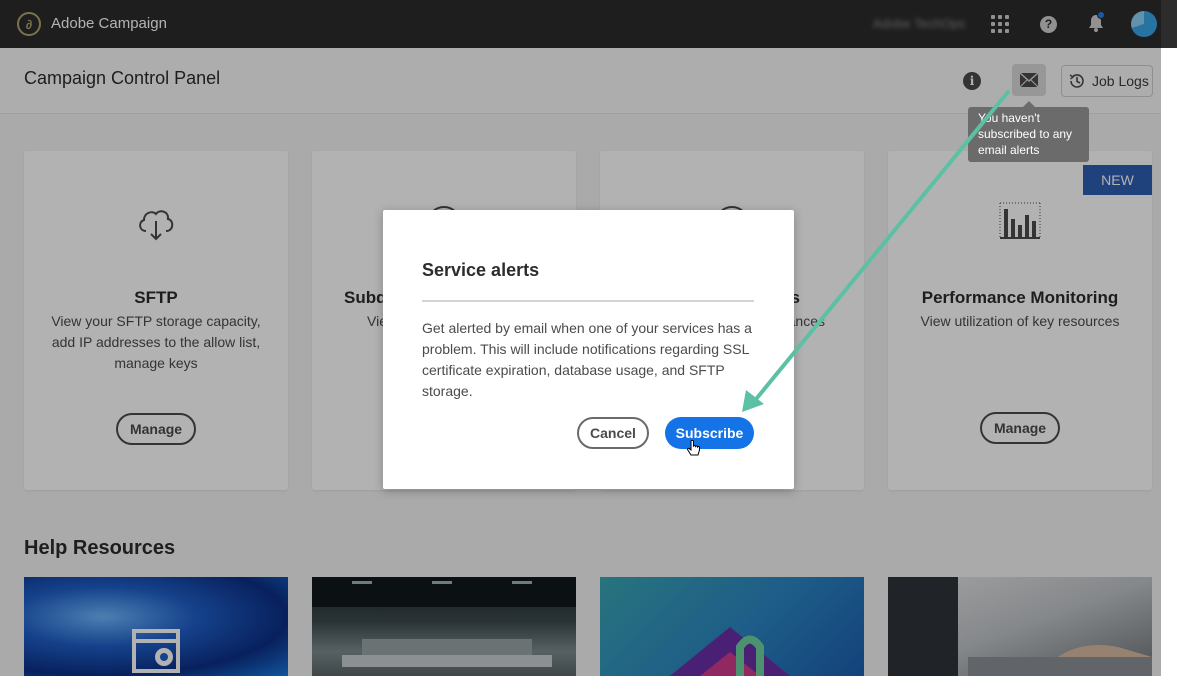  What do you see at coordinates (588, 301) in the screenshot?
I see `dialog-divider` at bounding box center [588, 301].